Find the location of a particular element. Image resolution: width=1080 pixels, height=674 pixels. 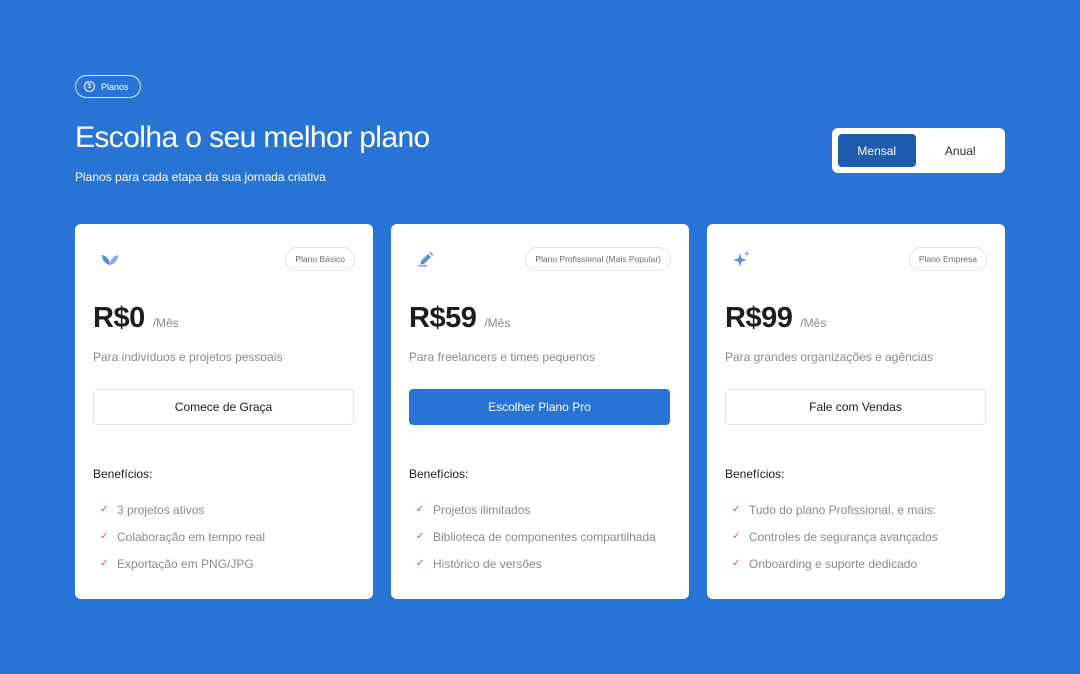

sparkle-icon is located at coordinates (742, 259).